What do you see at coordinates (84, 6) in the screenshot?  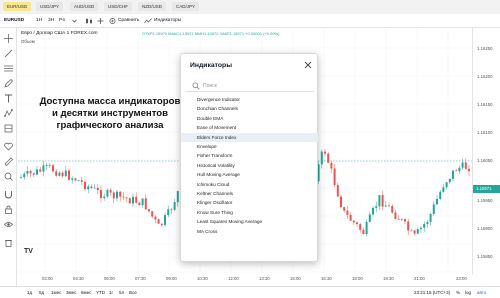 I see `symbol-tab-audusd: AUD/USD` at bounding box center [84, 6].